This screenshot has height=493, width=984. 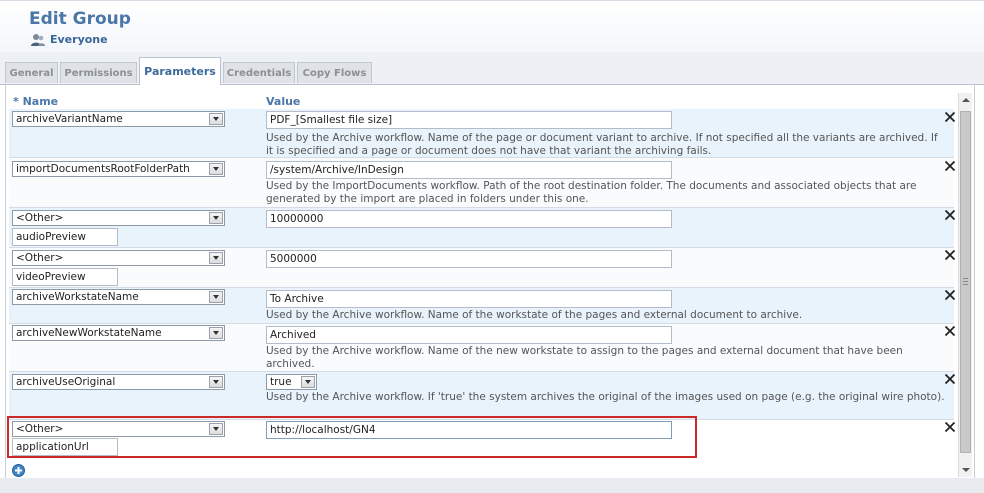 What do you see at coordinates (492, 485) in the screenshot?
I see `footer-band` at bounding box center [492, 485].